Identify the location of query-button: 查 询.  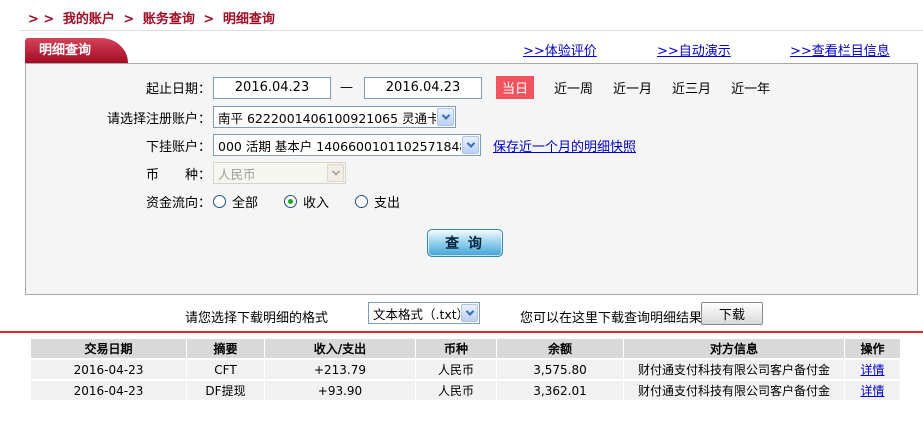
(464, 243).